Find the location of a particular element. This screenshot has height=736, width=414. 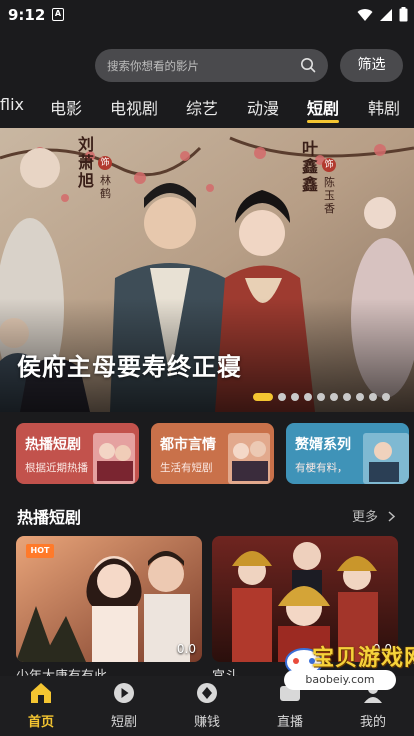

status-bar: 9:12 A is located at coordinates (207, 15).